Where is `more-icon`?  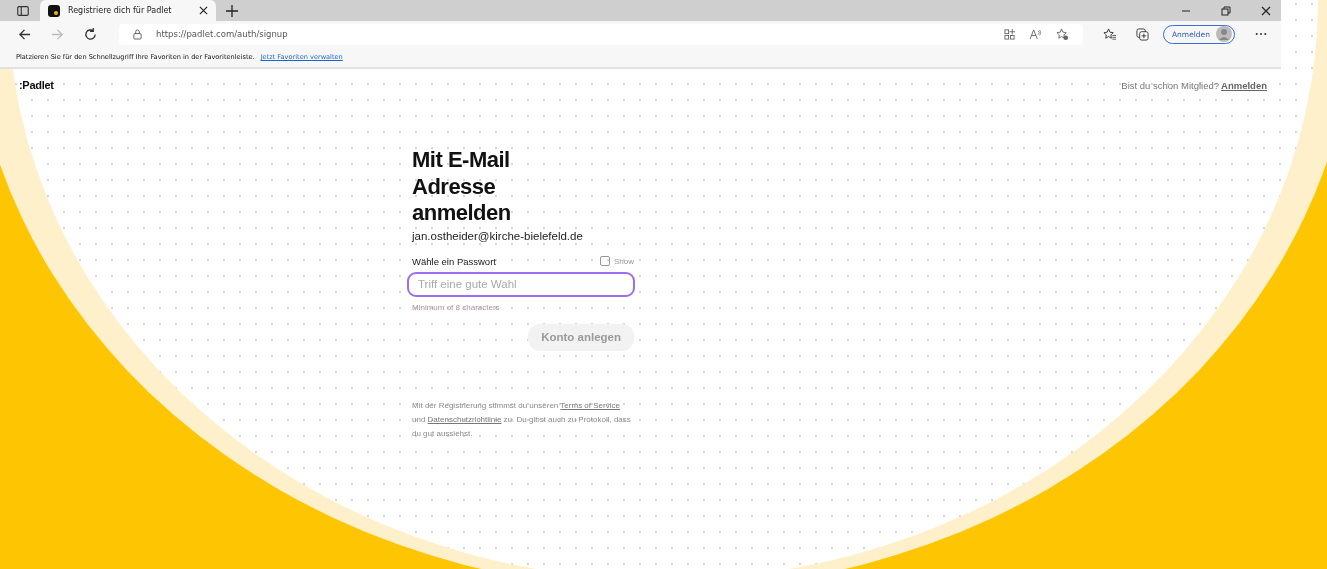 more-icon is located at coordinates (1261, 34).